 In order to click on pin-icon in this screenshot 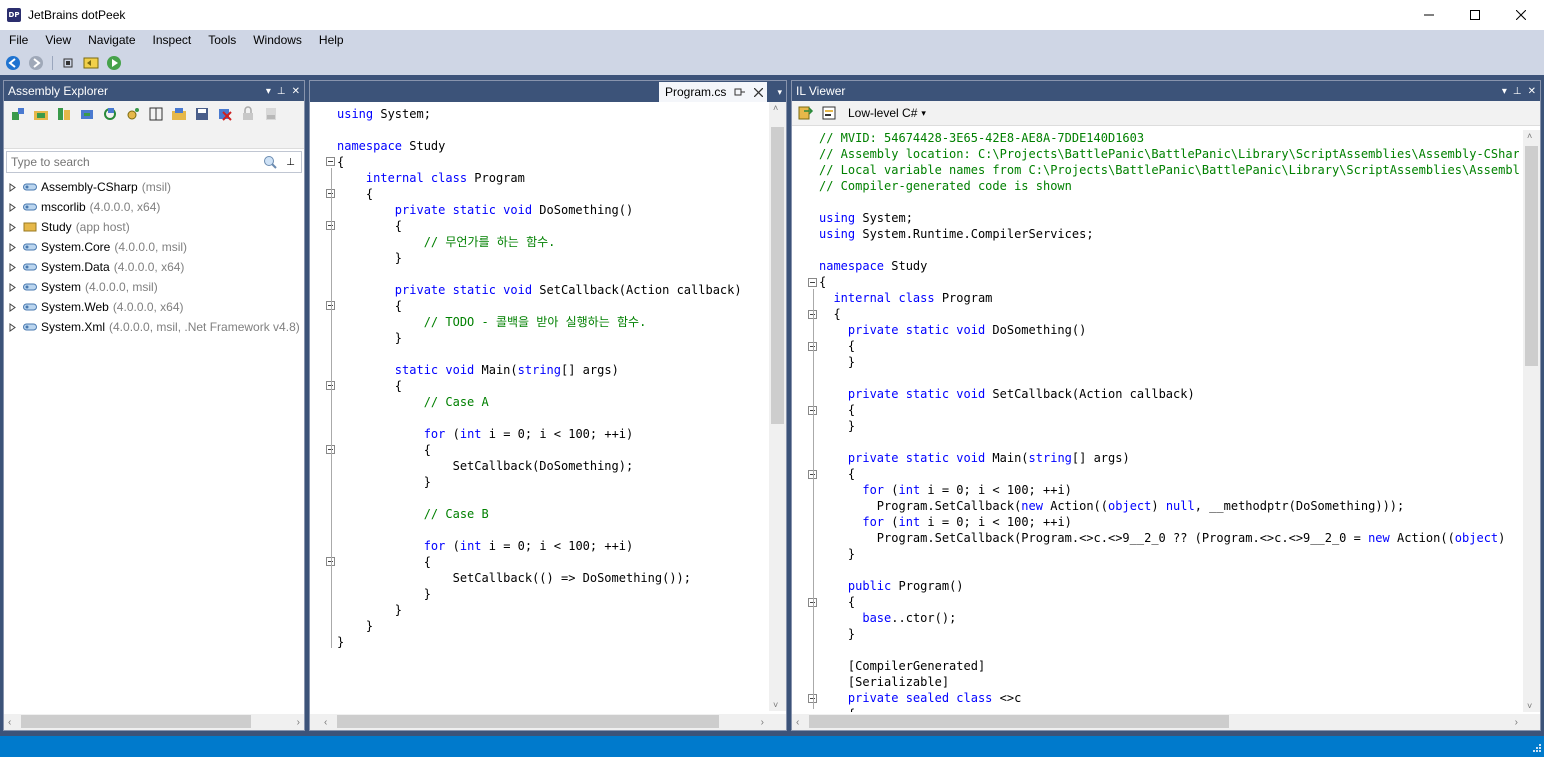, I will do `click(740, 92)`.